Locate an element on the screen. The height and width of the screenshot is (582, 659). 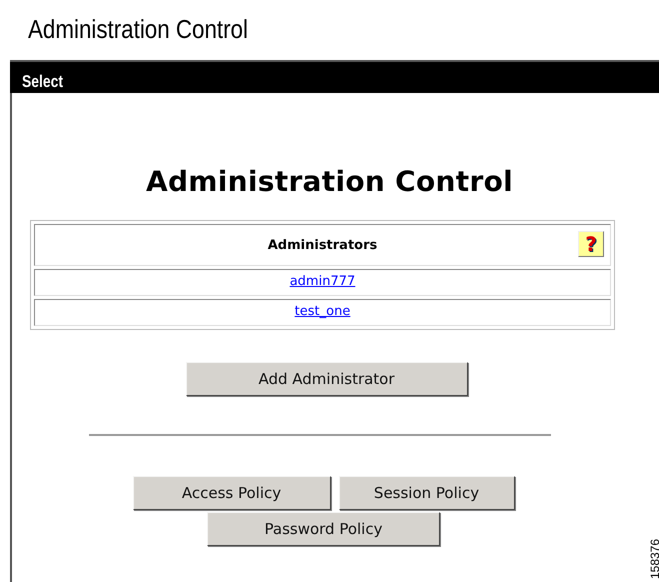
help-button: ? is located at coordinates (591, 244).